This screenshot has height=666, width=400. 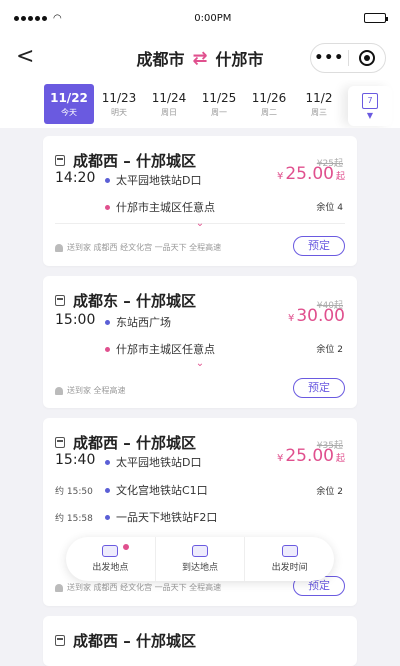 I want to click on signal-group: ◠, so click(x=38, y=18).